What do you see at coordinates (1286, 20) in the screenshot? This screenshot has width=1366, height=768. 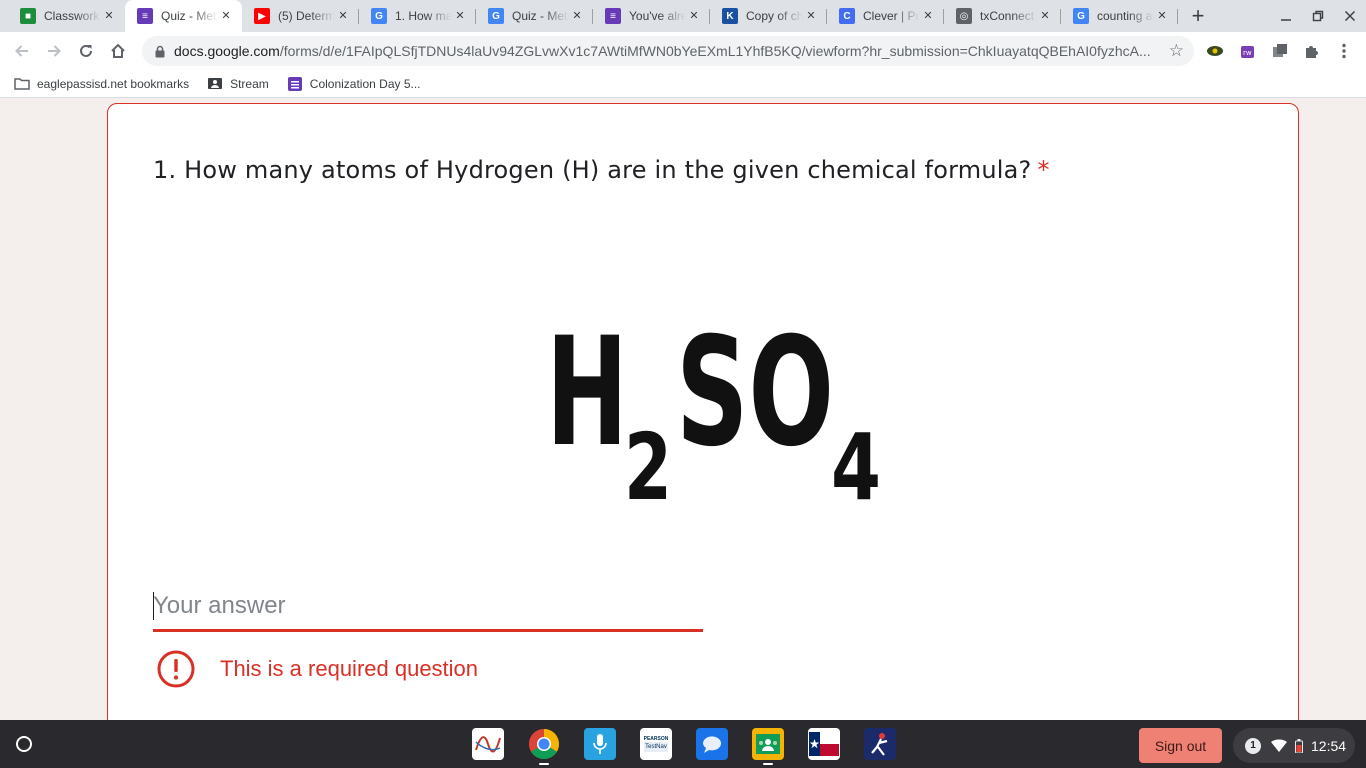 I see `minimize-icon` at bounding box center [1286, 20].